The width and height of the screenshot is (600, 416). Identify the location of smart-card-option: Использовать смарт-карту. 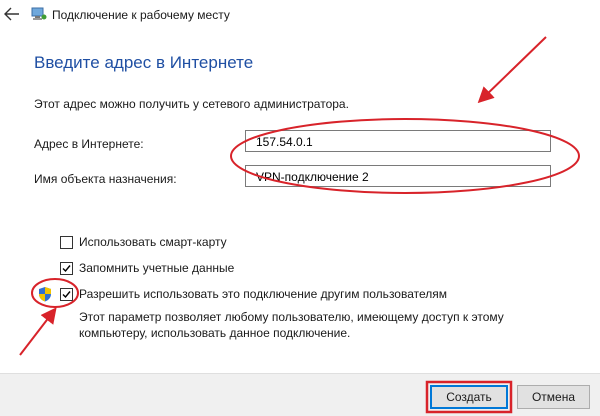
(160, 243).